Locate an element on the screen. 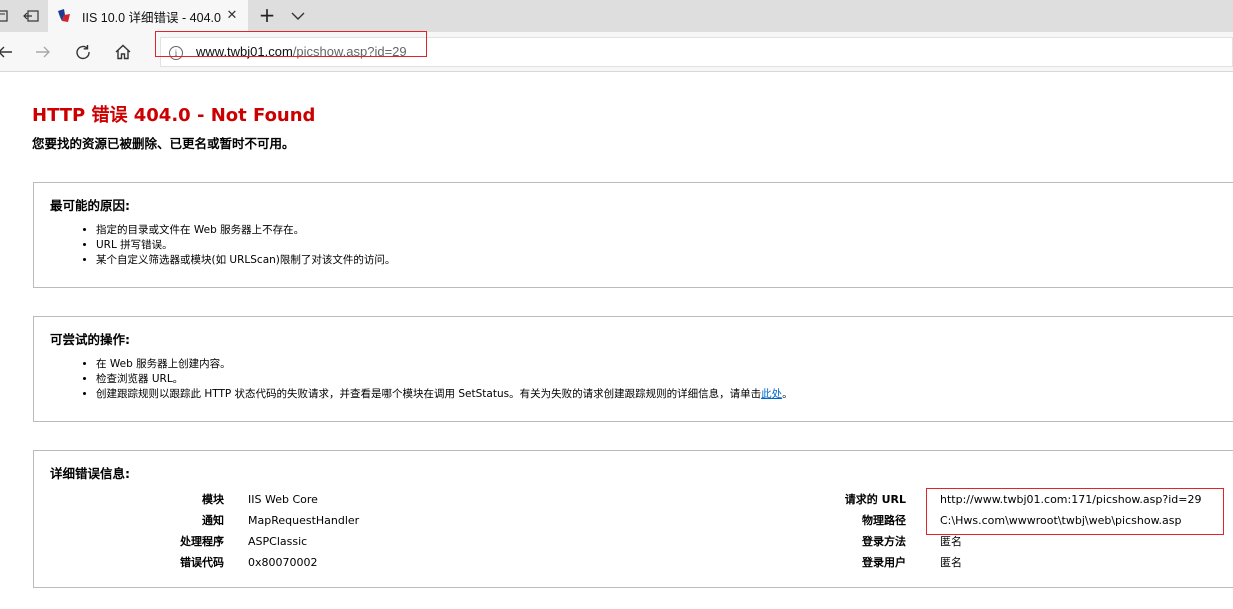  list-item: 指定的目录或文件在 Web 服务器上不存在。 is located at coordinates (245, 230).